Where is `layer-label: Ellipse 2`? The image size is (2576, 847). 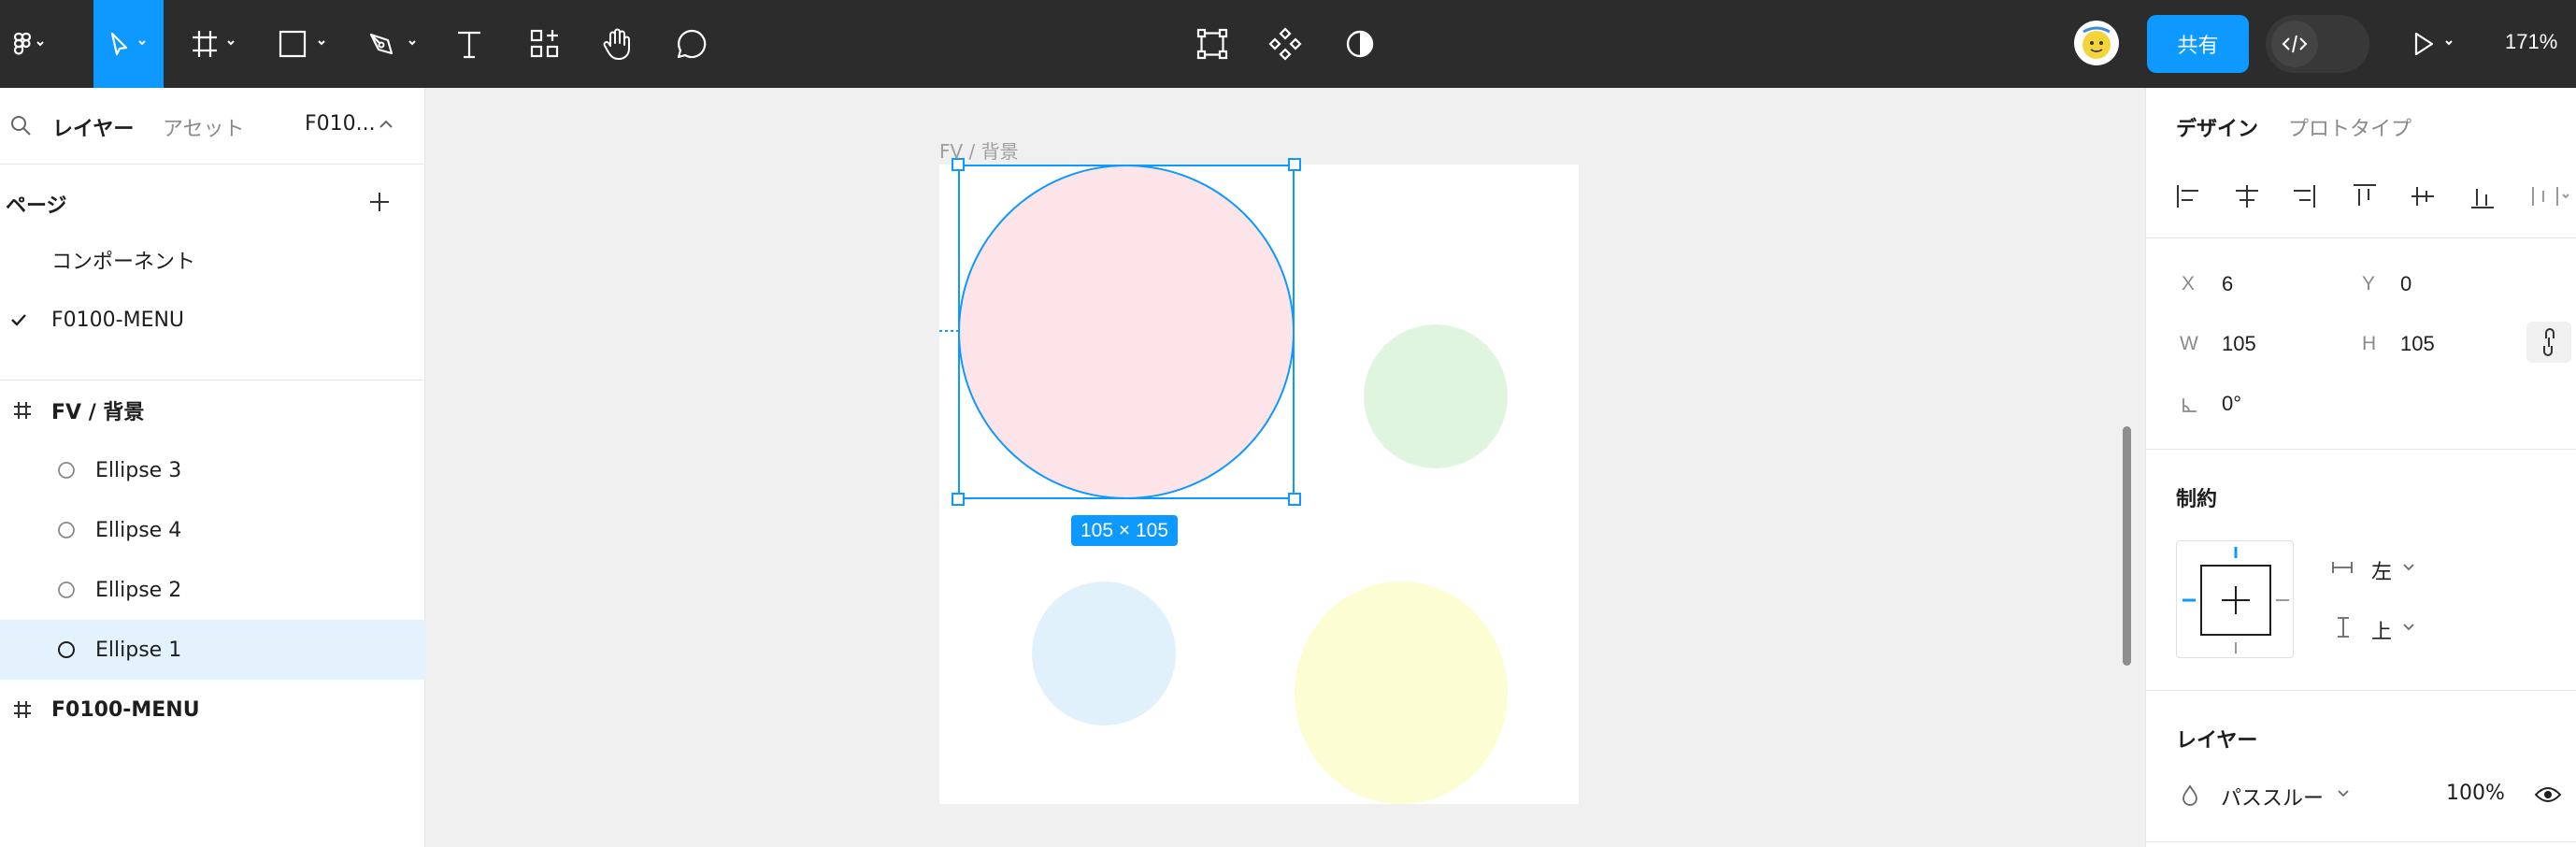 layer-label: Ellipse 2 is located at coordinates (138, 590).